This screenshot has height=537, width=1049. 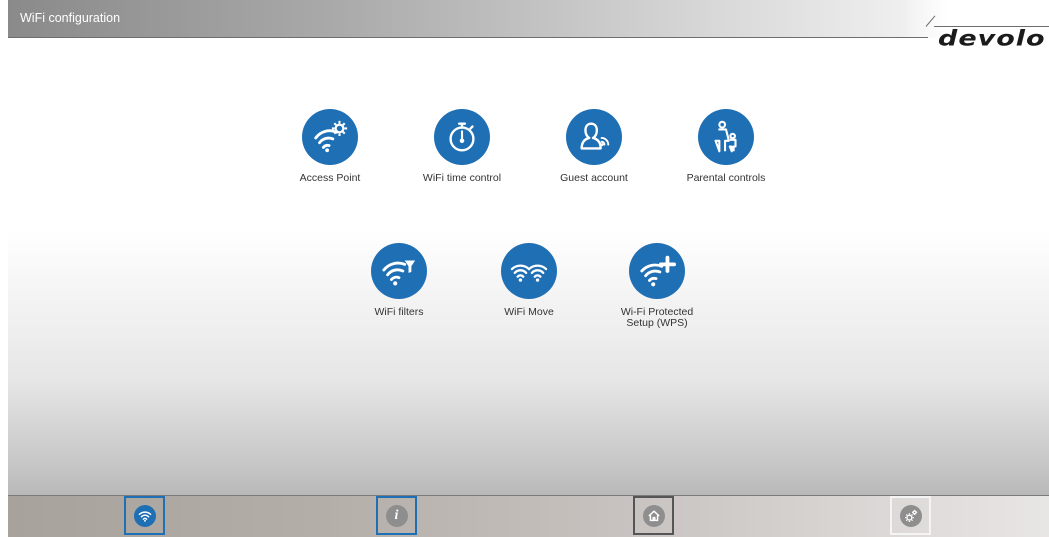 I want to click on tile-label: WiFi filters, so click(x=399, y=312).